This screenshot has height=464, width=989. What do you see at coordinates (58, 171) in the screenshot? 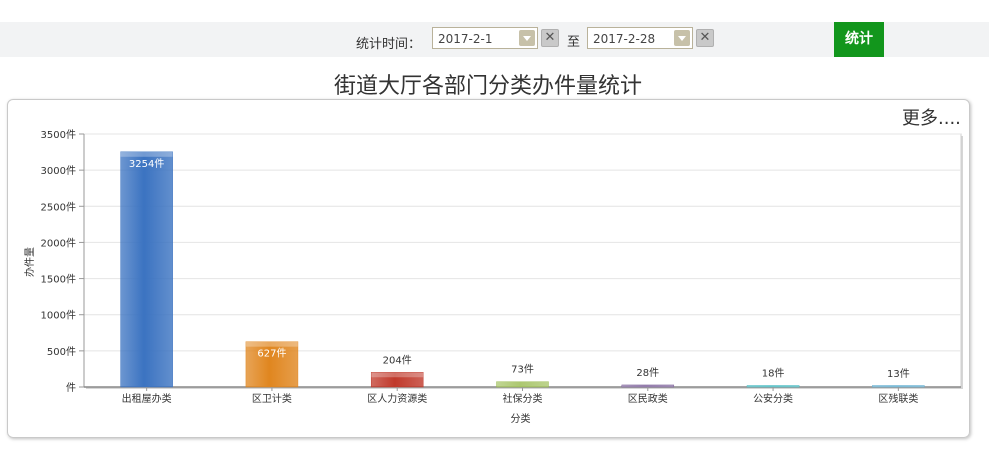
I see `y-tick-label: 3000件` at bounding box center [58, 171].